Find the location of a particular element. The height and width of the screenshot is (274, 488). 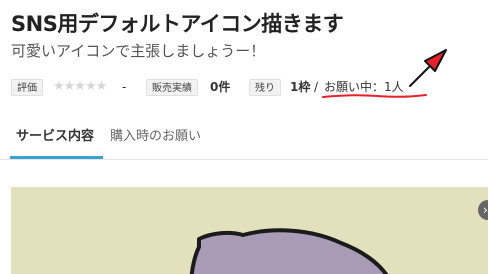

active-tab-indicator is located at coordinates (56, 157).